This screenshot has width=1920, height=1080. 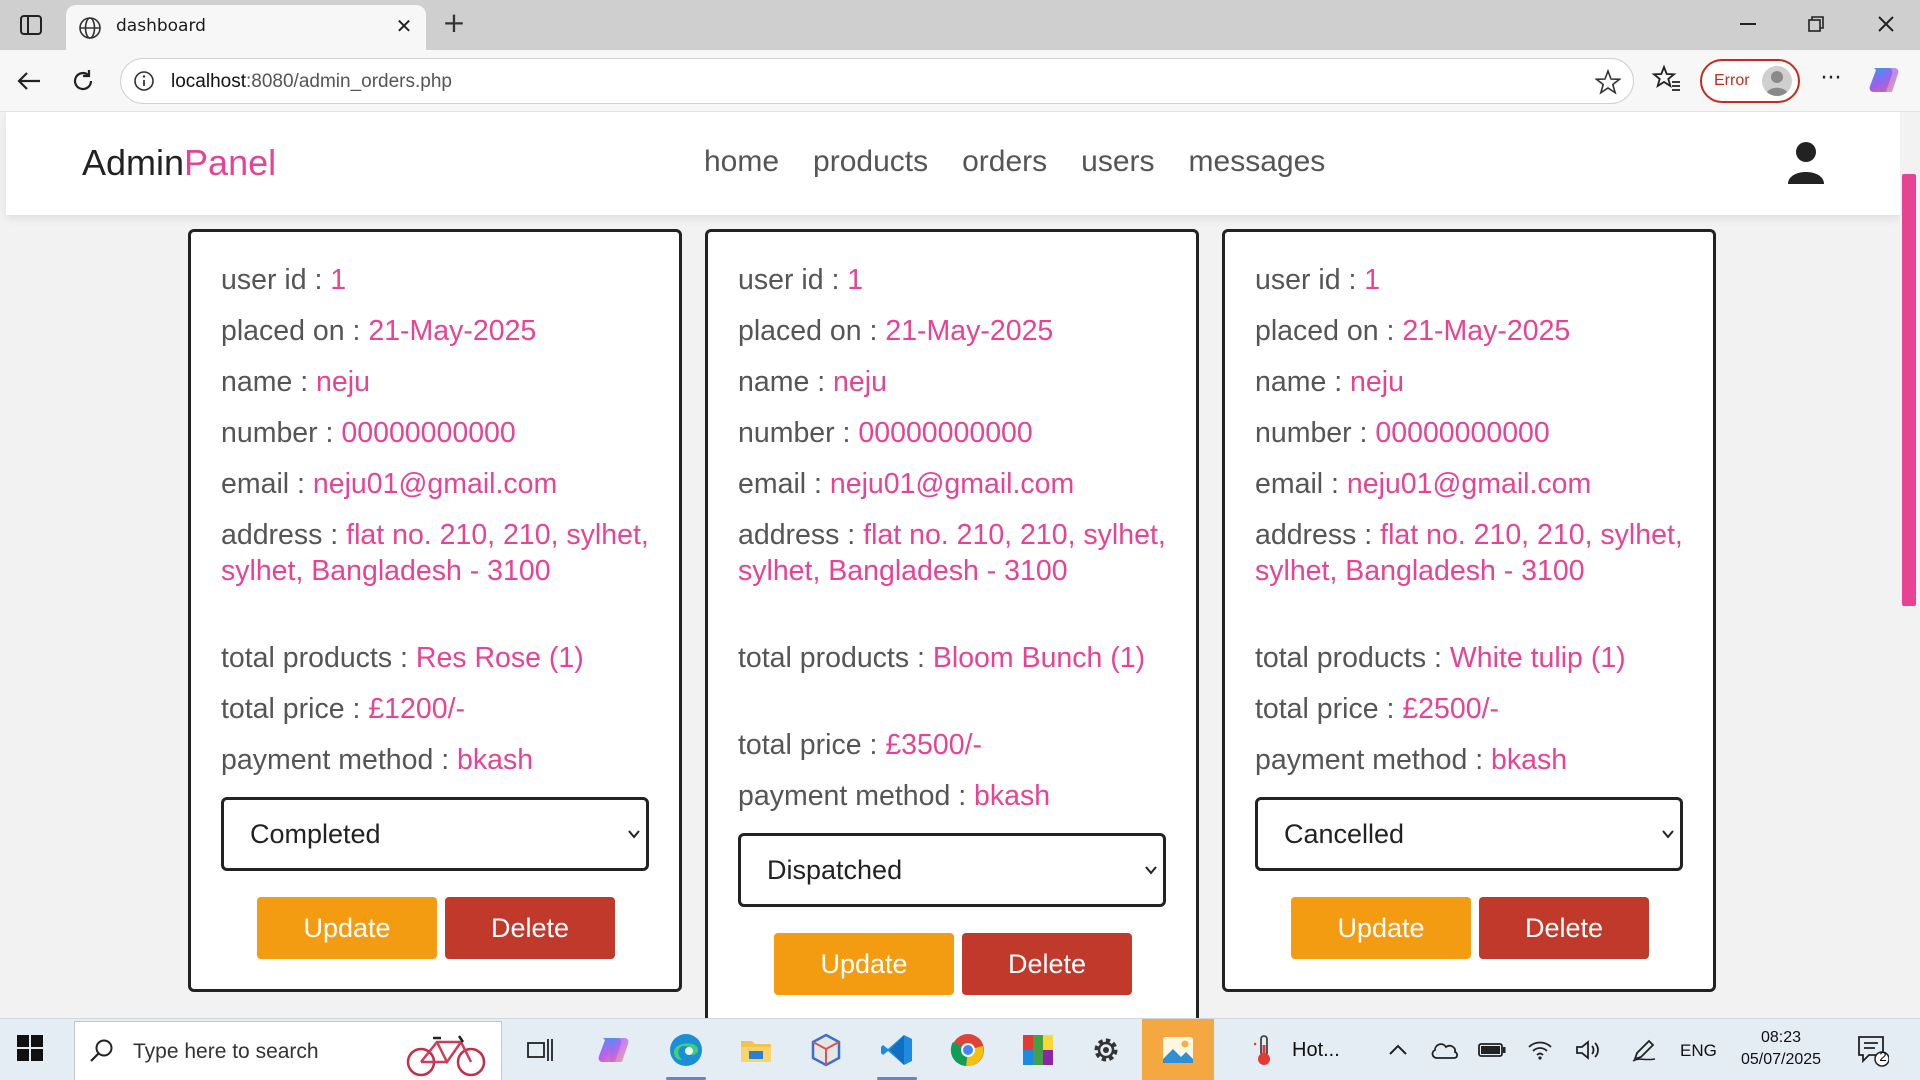 I want to click on file-explorer-icon, so click(x=756, y=1050).